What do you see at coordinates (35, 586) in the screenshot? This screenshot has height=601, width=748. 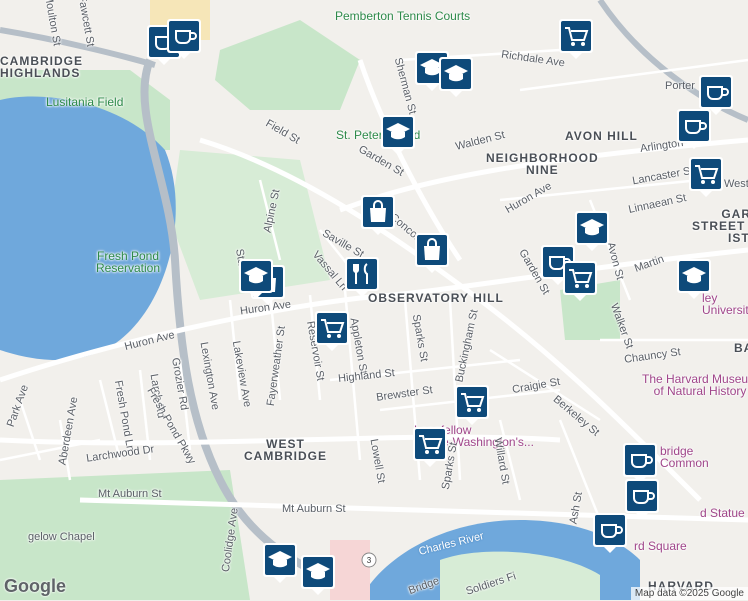 I see `google-logo: Google` at bounding box center [35, 586].